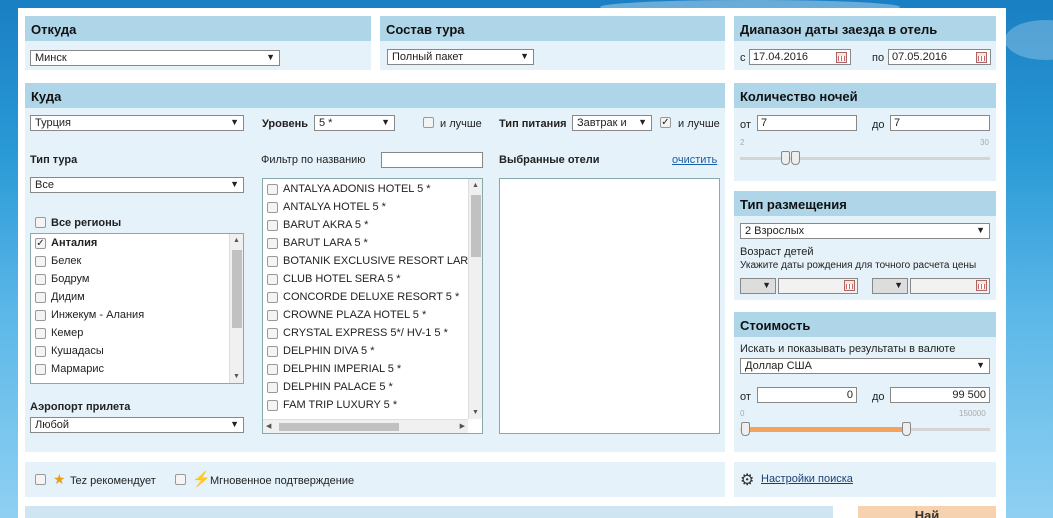  Describe the element at coordinates (354, 123) in the screenshot. I see `level-select: 5 * ▼` at that location.